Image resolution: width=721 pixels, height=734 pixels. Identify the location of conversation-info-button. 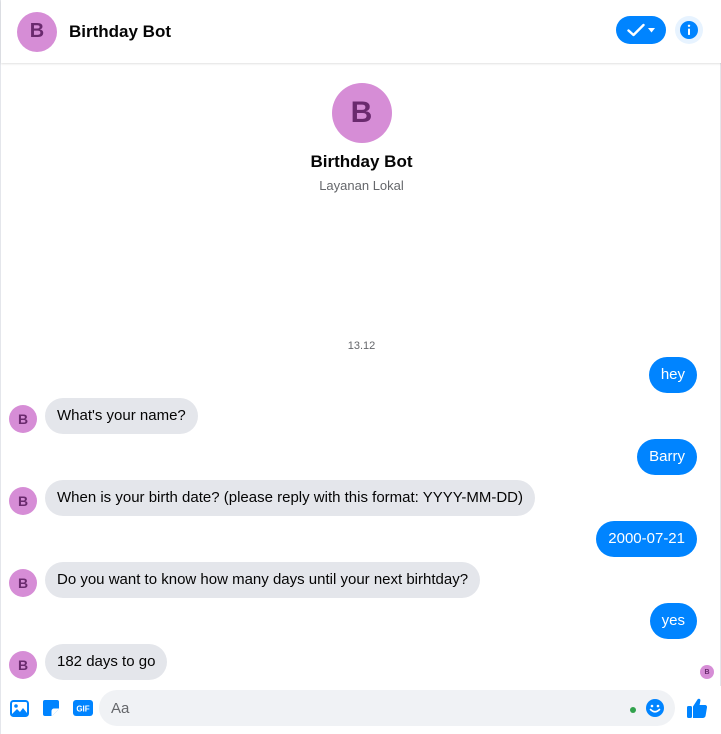
(689, 30).